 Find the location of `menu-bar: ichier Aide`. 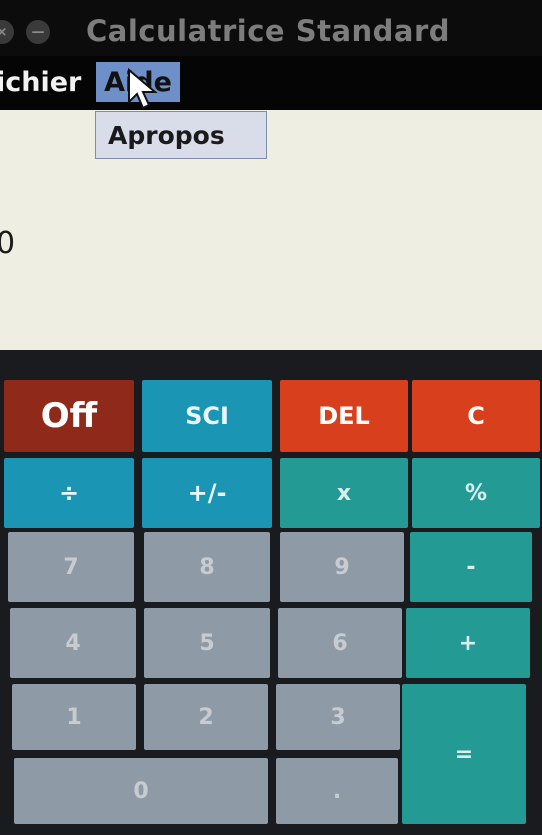

menu-bar: ichier Aide is located at coordinates (271, 83).